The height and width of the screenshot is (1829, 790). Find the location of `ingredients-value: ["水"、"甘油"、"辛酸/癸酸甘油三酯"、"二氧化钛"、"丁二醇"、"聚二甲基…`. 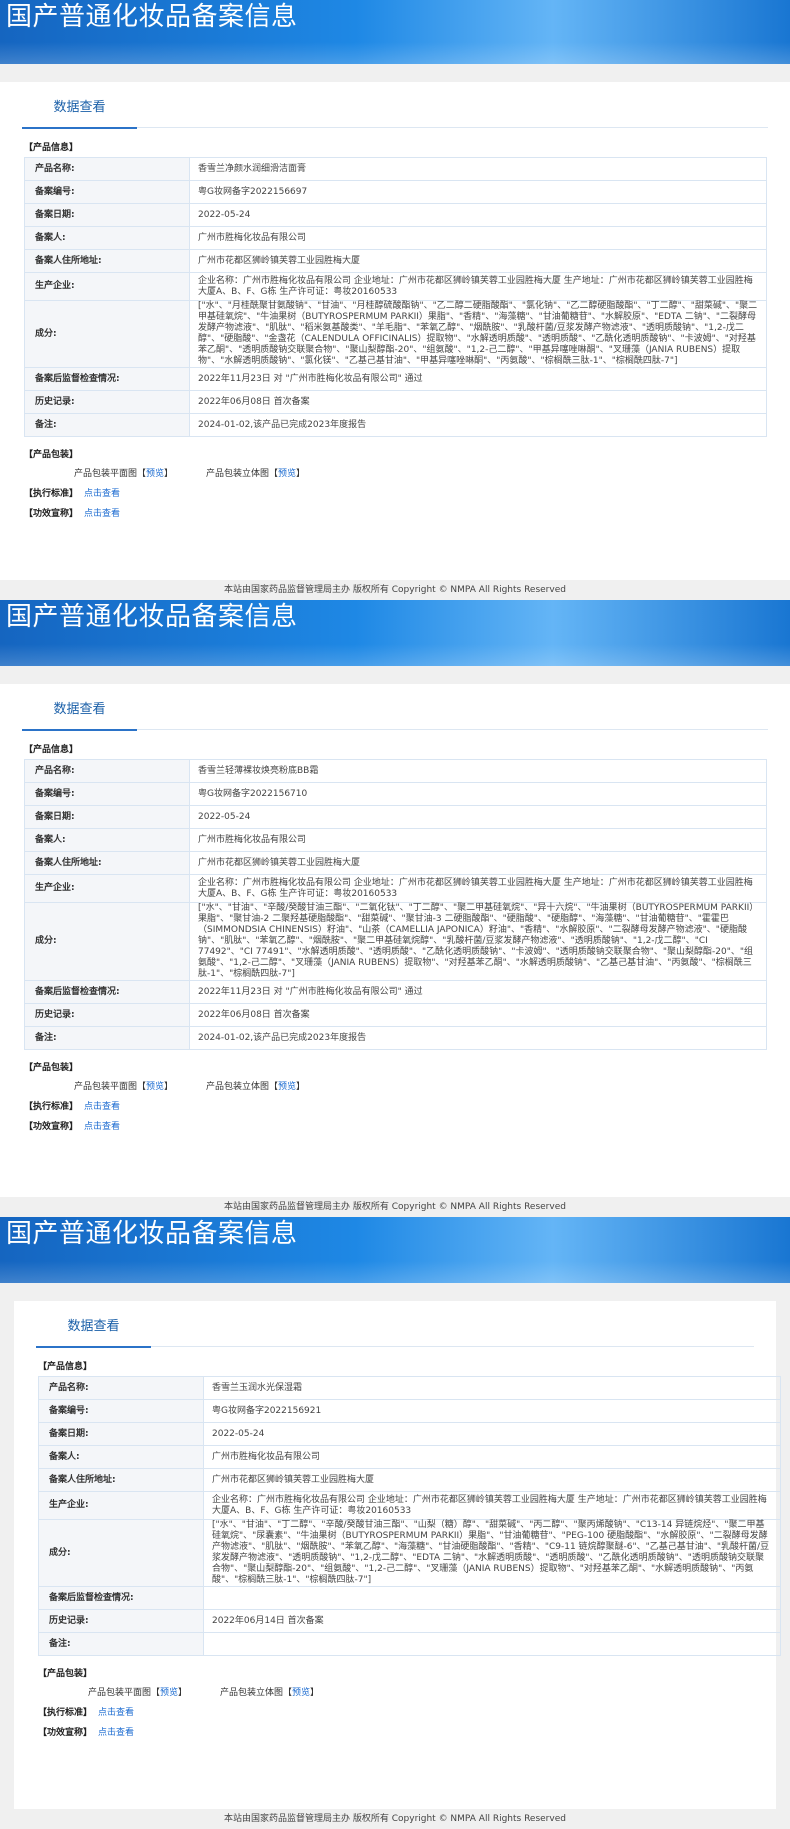

ingredients-value: ["水"、"甘油"、"辛酸/癸酸甘油三酯"、"二氧化钛"、"丁二醇"、"聚二甲基… is located at coordinates (478, 941).